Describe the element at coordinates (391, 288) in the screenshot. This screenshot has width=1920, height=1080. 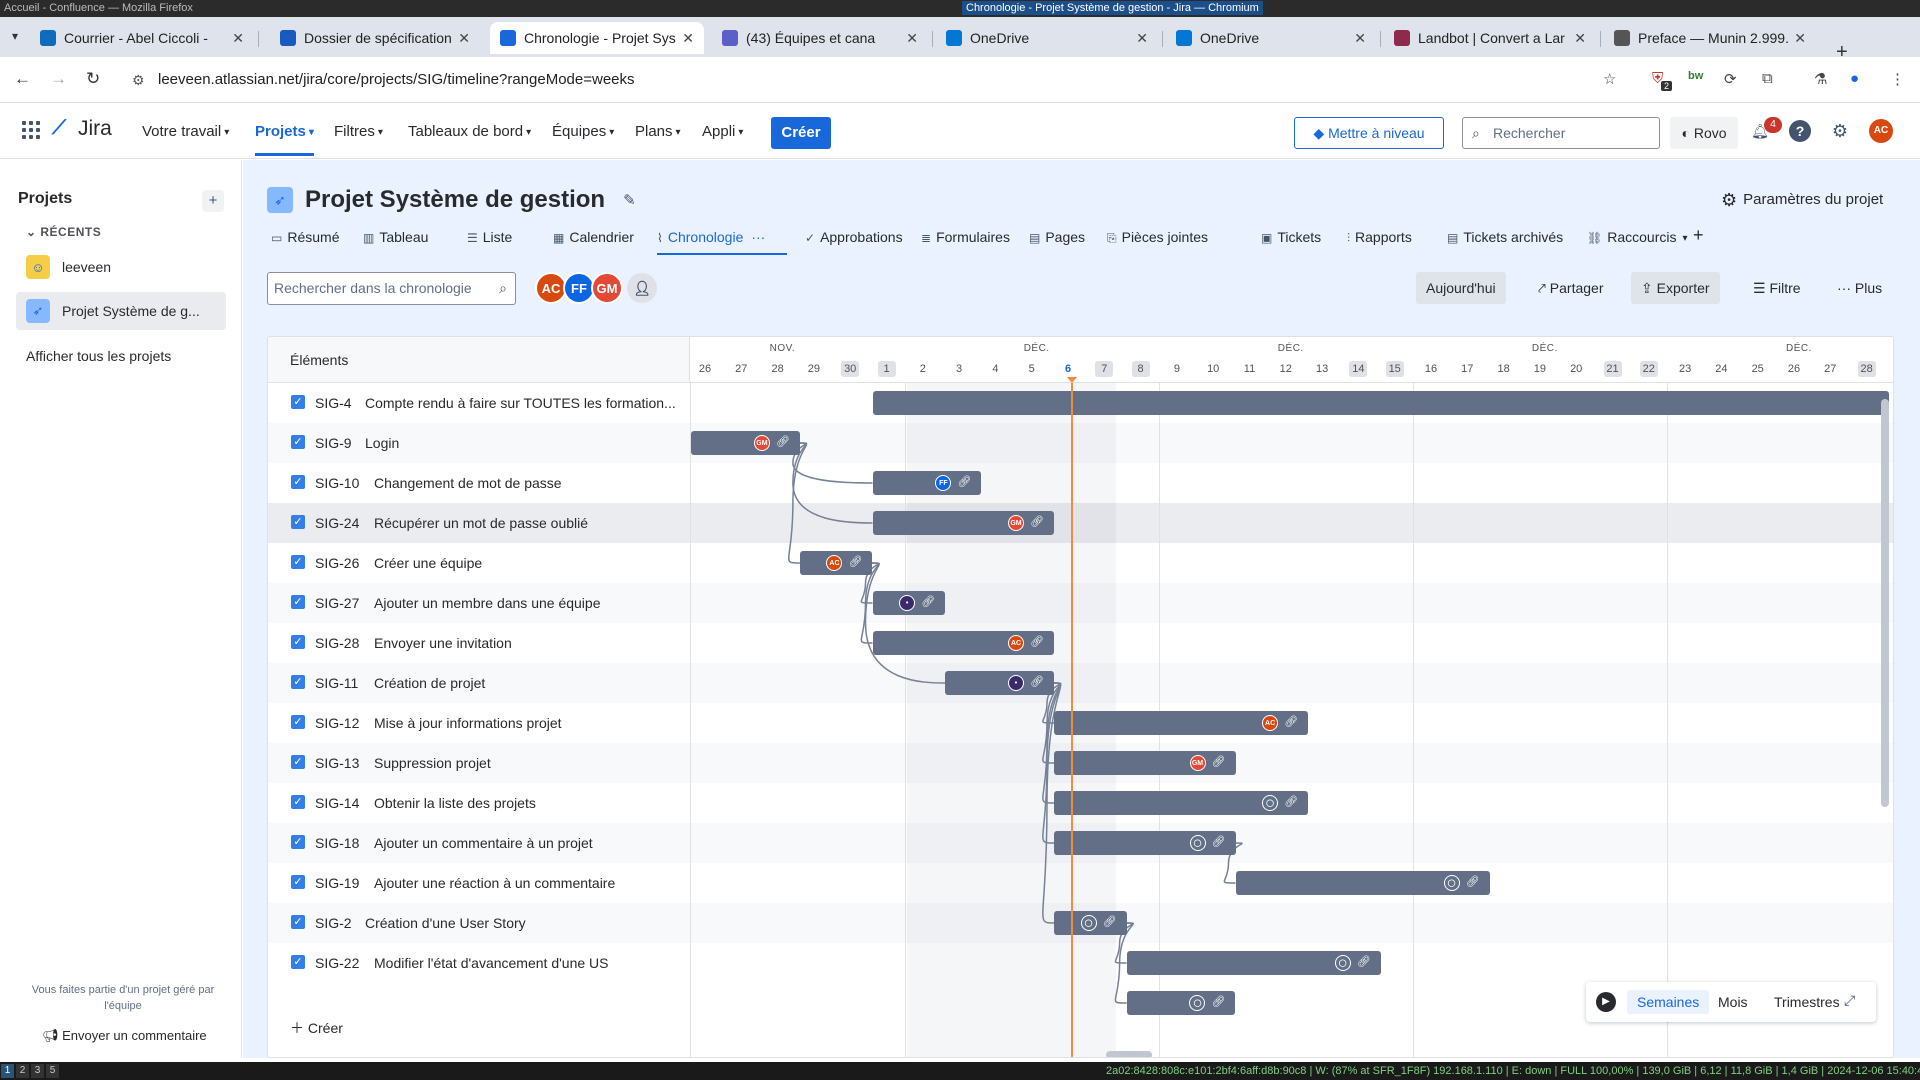
I see `timeline-search-input: Rechercher dans la chronologie ⌕` at that location.